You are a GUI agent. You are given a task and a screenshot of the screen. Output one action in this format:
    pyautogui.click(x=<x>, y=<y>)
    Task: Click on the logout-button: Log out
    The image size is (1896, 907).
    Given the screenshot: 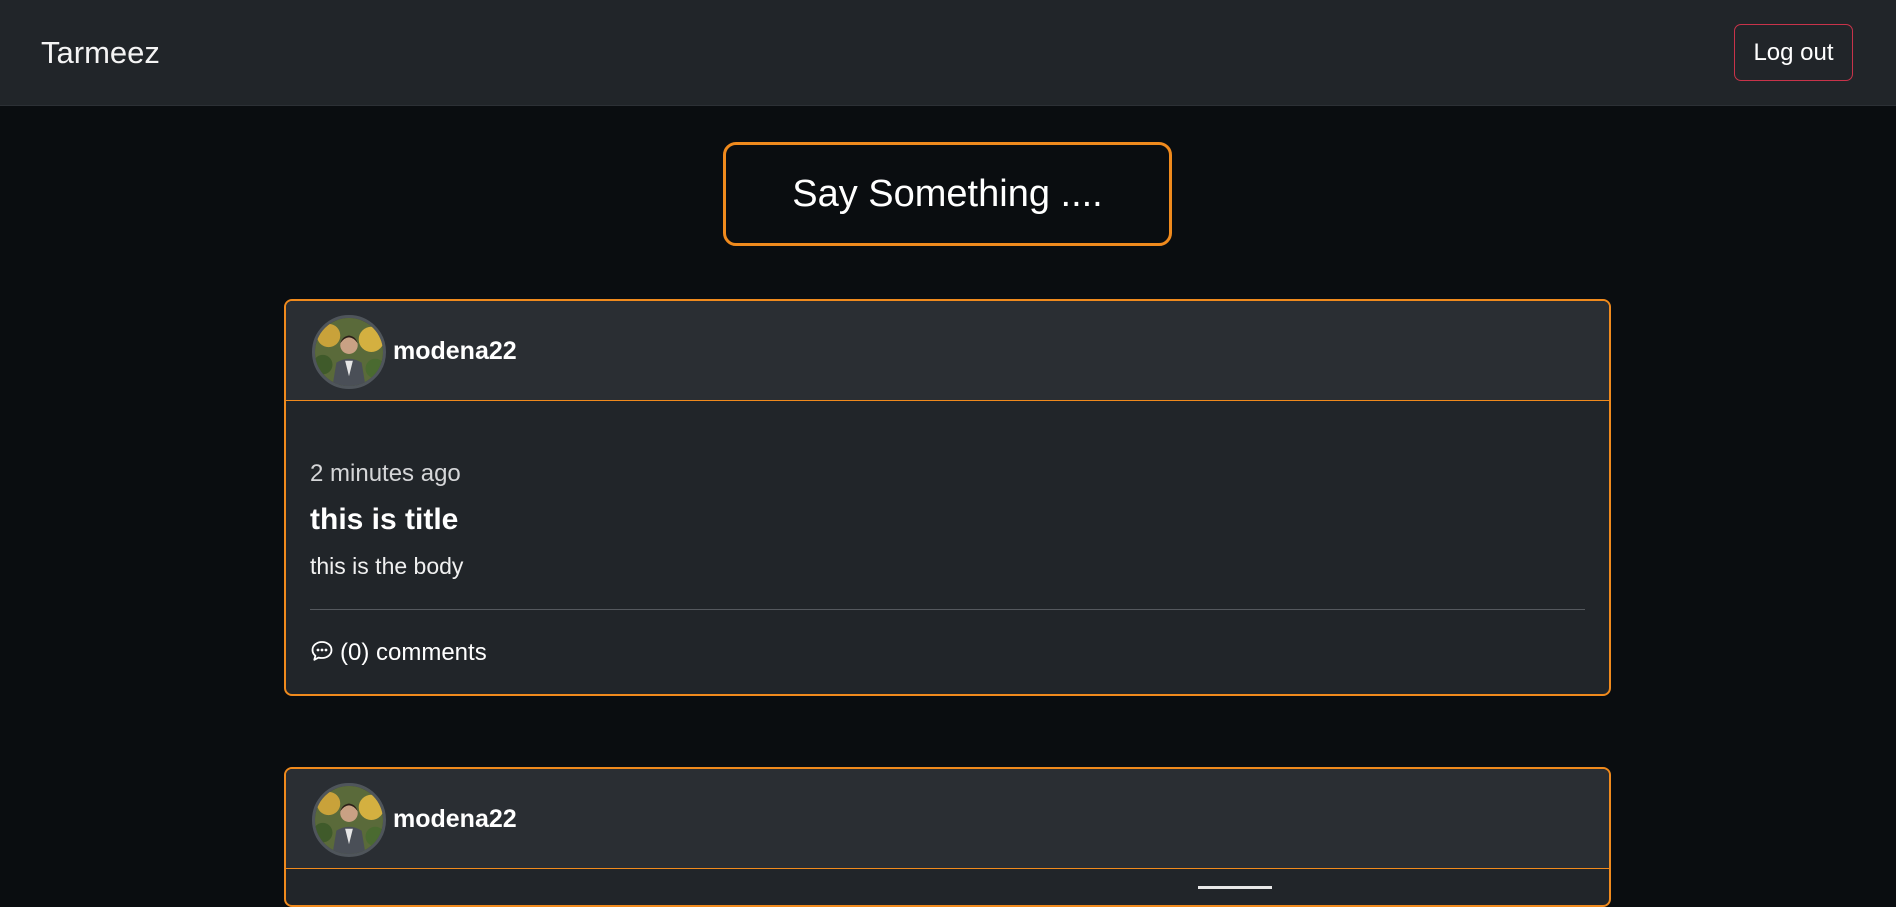 What is the action you would take?
    pyautogui.click(x=1793, y=52)
    